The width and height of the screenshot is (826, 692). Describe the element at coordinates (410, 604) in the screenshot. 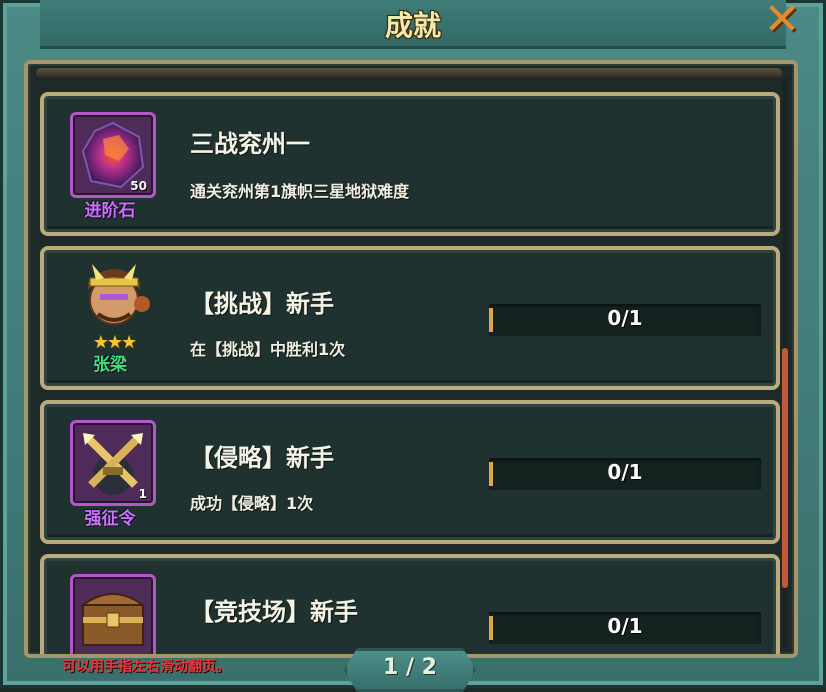

I see `achievement-card: 【竞技场】新手 0/1` at that location.